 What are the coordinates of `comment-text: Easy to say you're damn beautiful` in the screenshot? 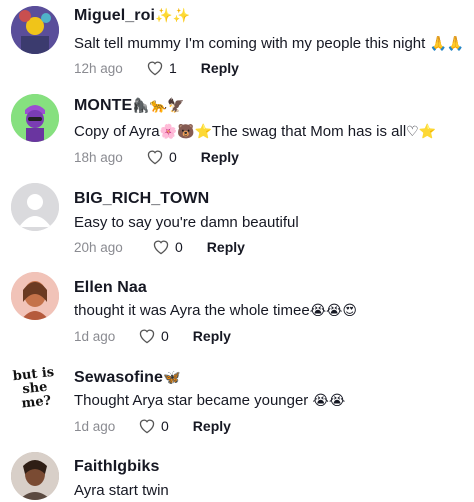 It's located at (186, 222).